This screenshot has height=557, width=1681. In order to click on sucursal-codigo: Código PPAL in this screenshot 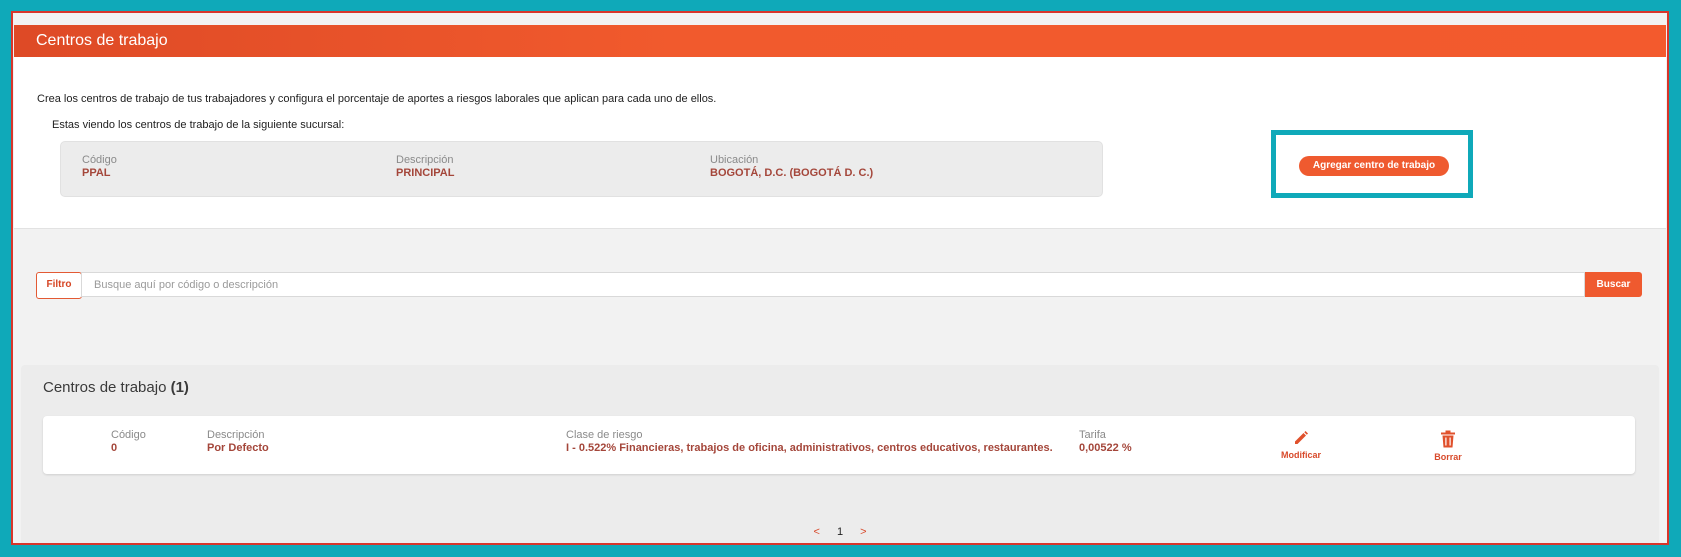, I will do `click(99, 166)`.